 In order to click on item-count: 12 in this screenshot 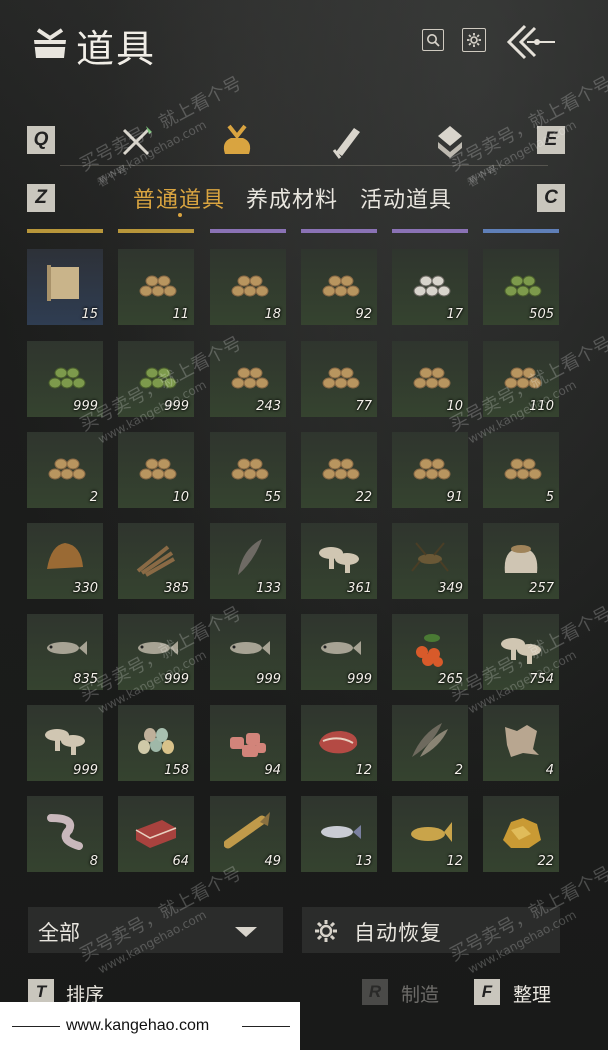, I will do `click(363, 770)`.